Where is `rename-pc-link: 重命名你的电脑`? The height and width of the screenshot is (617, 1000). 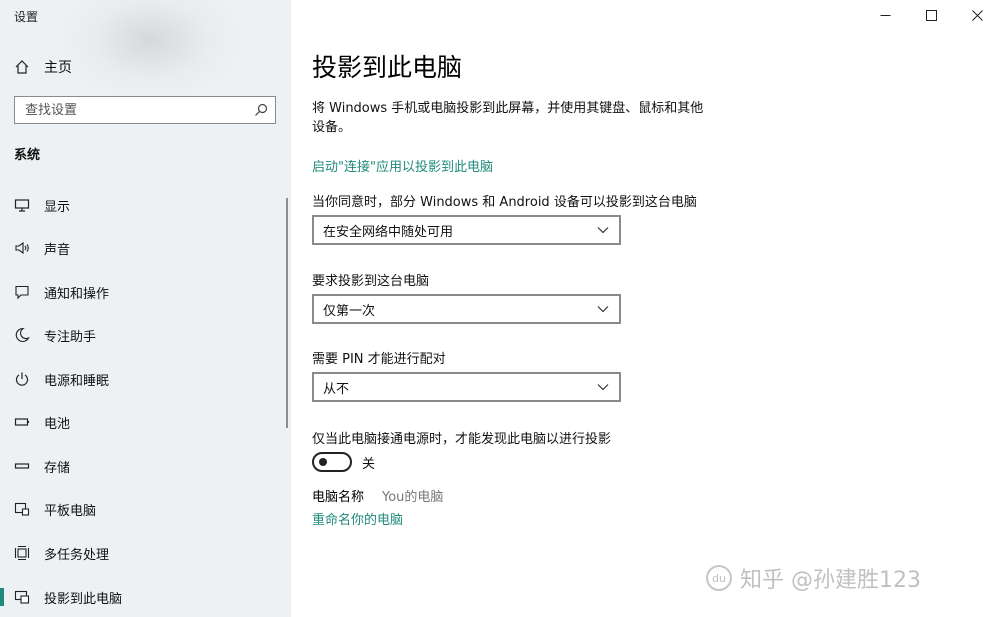 rename-pc-link: 重命名你的电脑 is located at coordinates (357, 518).